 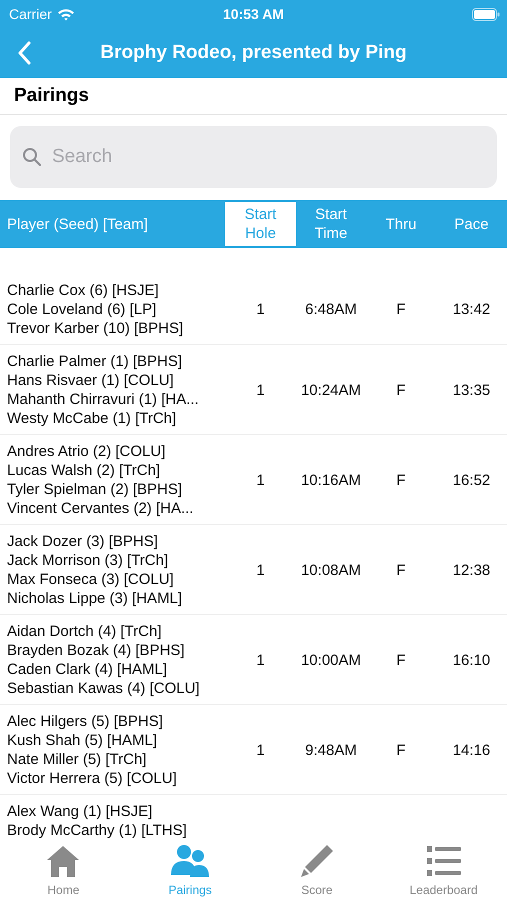 I want to click on player-name: Charlie Palmer (1) [BPHS], so click(x=95, y=361).